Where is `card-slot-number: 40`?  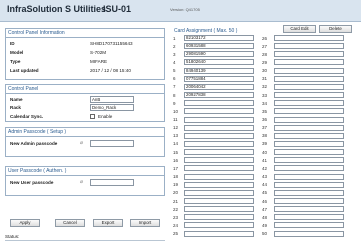 card-slot-number: 40 is located at coordinates (265, 152).